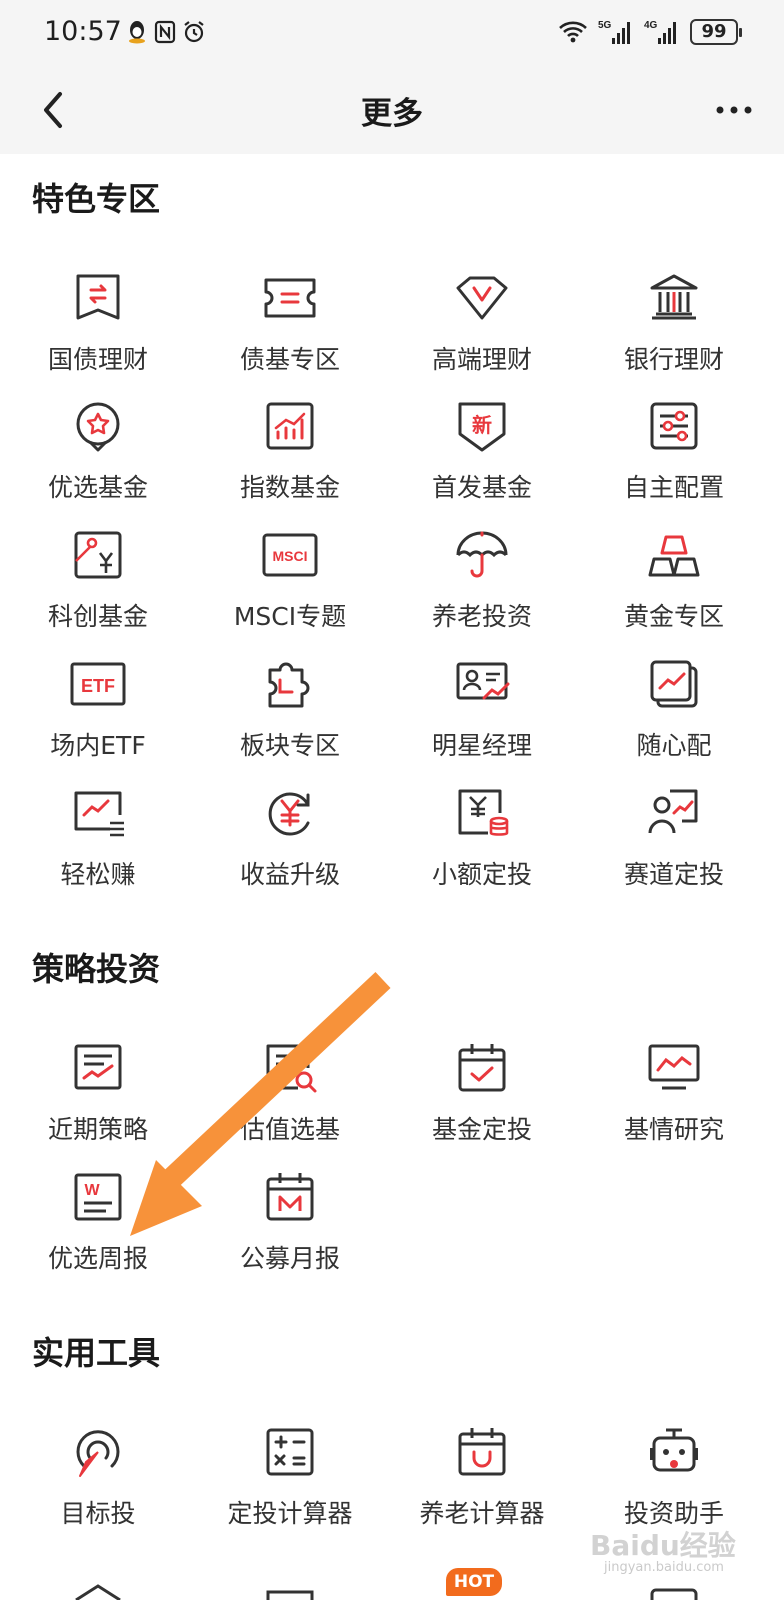  I want to click on item-label: 指数基金, so click(289, 487).